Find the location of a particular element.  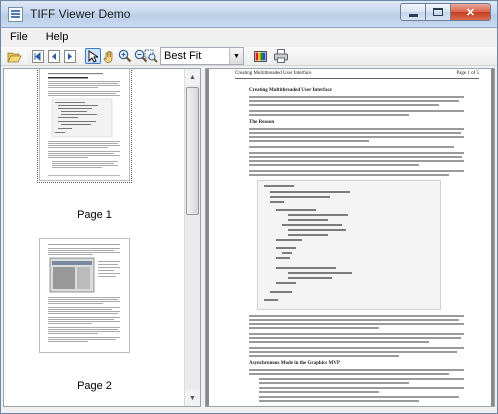

section-heading-reason: The Reason is located at coordinates (262, 122).